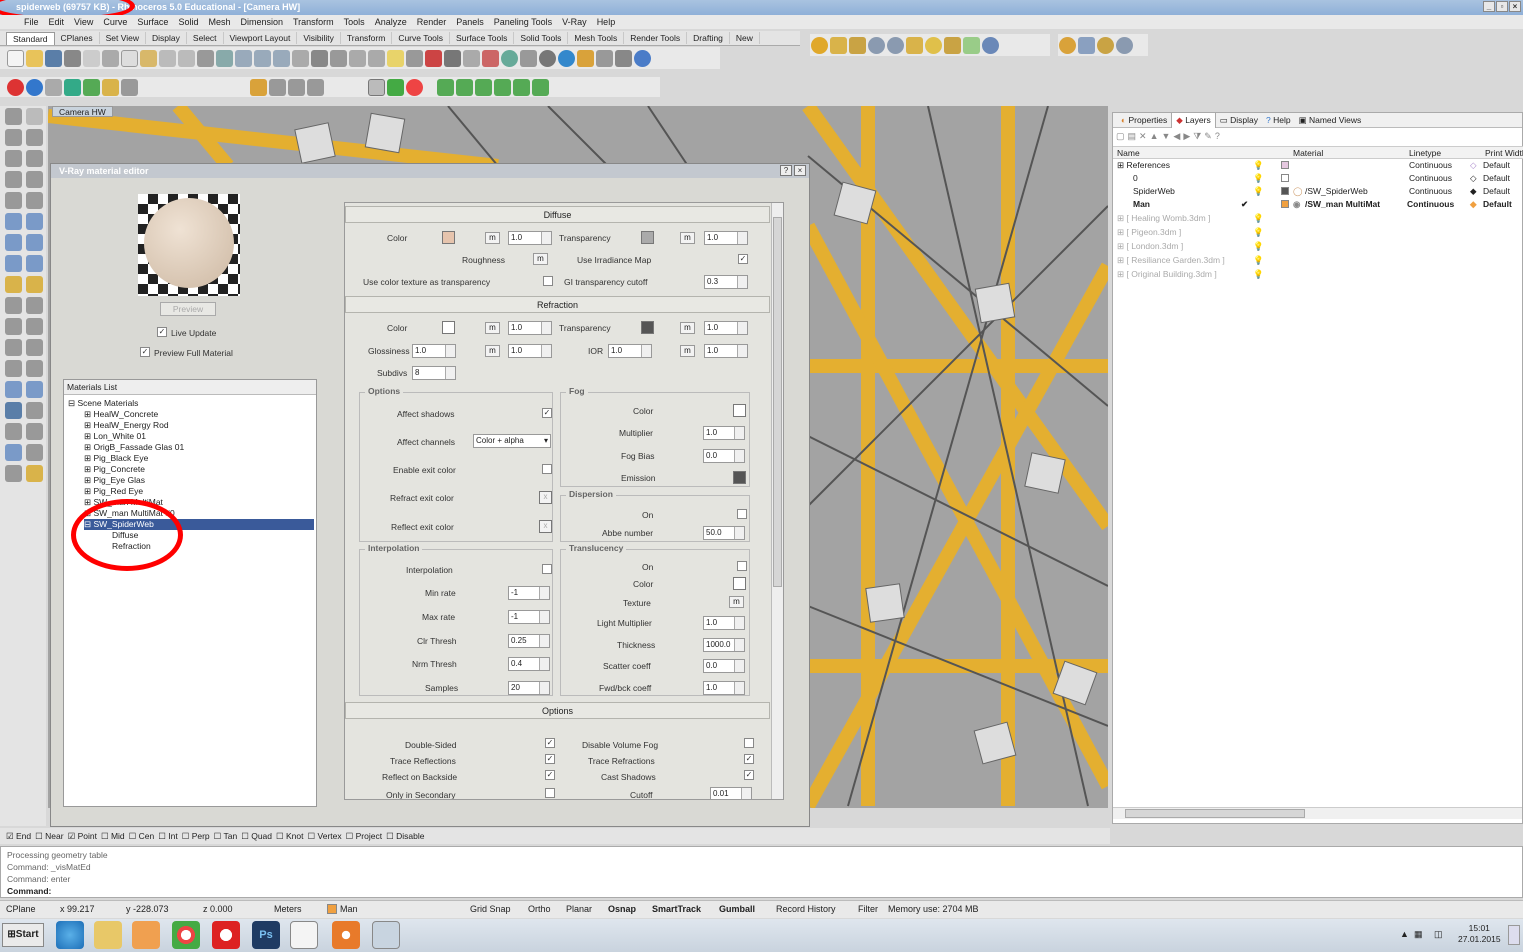  I want to click on menu-render: Render, so click(432, 22).